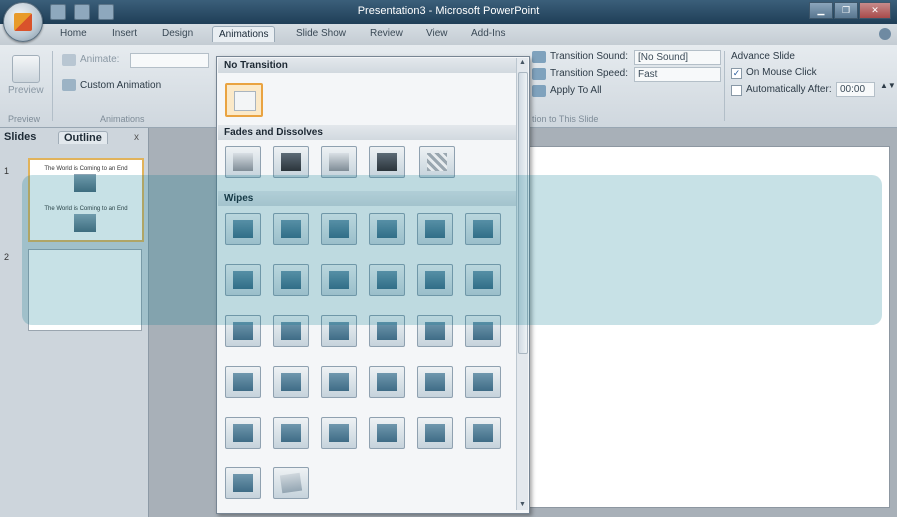 The height and width of the screenshot is (517, 897). Describe the element at coordinates (888, 85) in the screenshot. I see `spinner-icon: ▲▼` at that location.